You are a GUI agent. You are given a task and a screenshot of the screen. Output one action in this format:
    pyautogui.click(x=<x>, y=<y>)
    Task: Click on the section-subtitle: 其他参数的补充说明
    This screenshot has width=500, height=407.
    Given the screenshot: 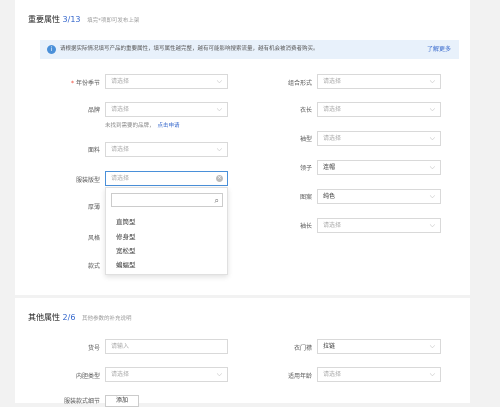 What is the action you would take?
    pyautogui.click(x=106, y=319)
    